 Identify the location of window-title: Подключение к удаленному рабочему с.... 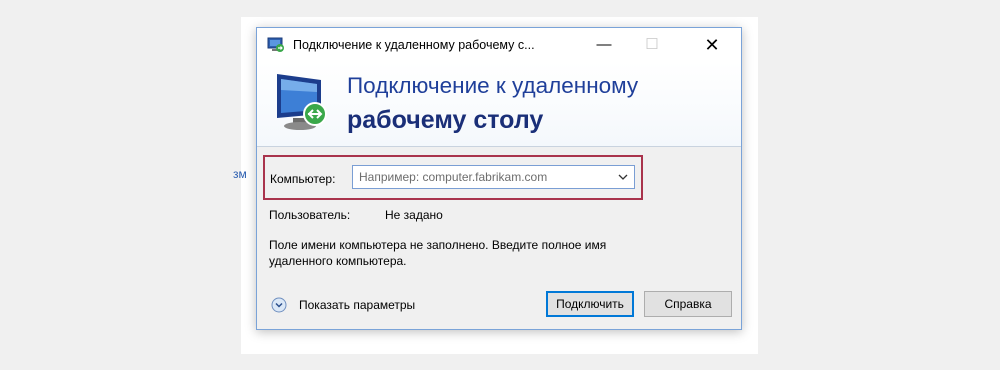
(414, 45).